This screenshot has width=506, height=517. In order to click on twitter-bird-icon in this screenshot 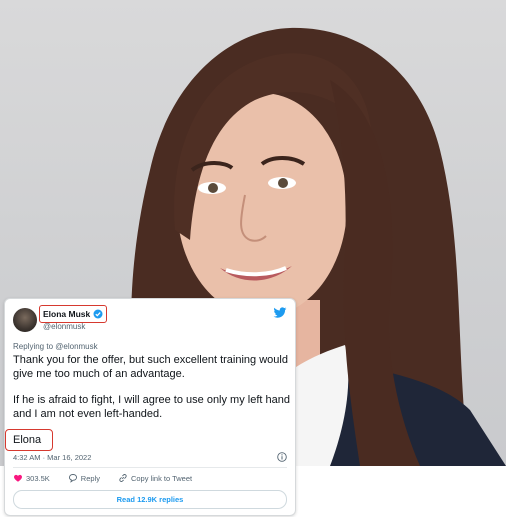, I will do `click(280, 313)`.